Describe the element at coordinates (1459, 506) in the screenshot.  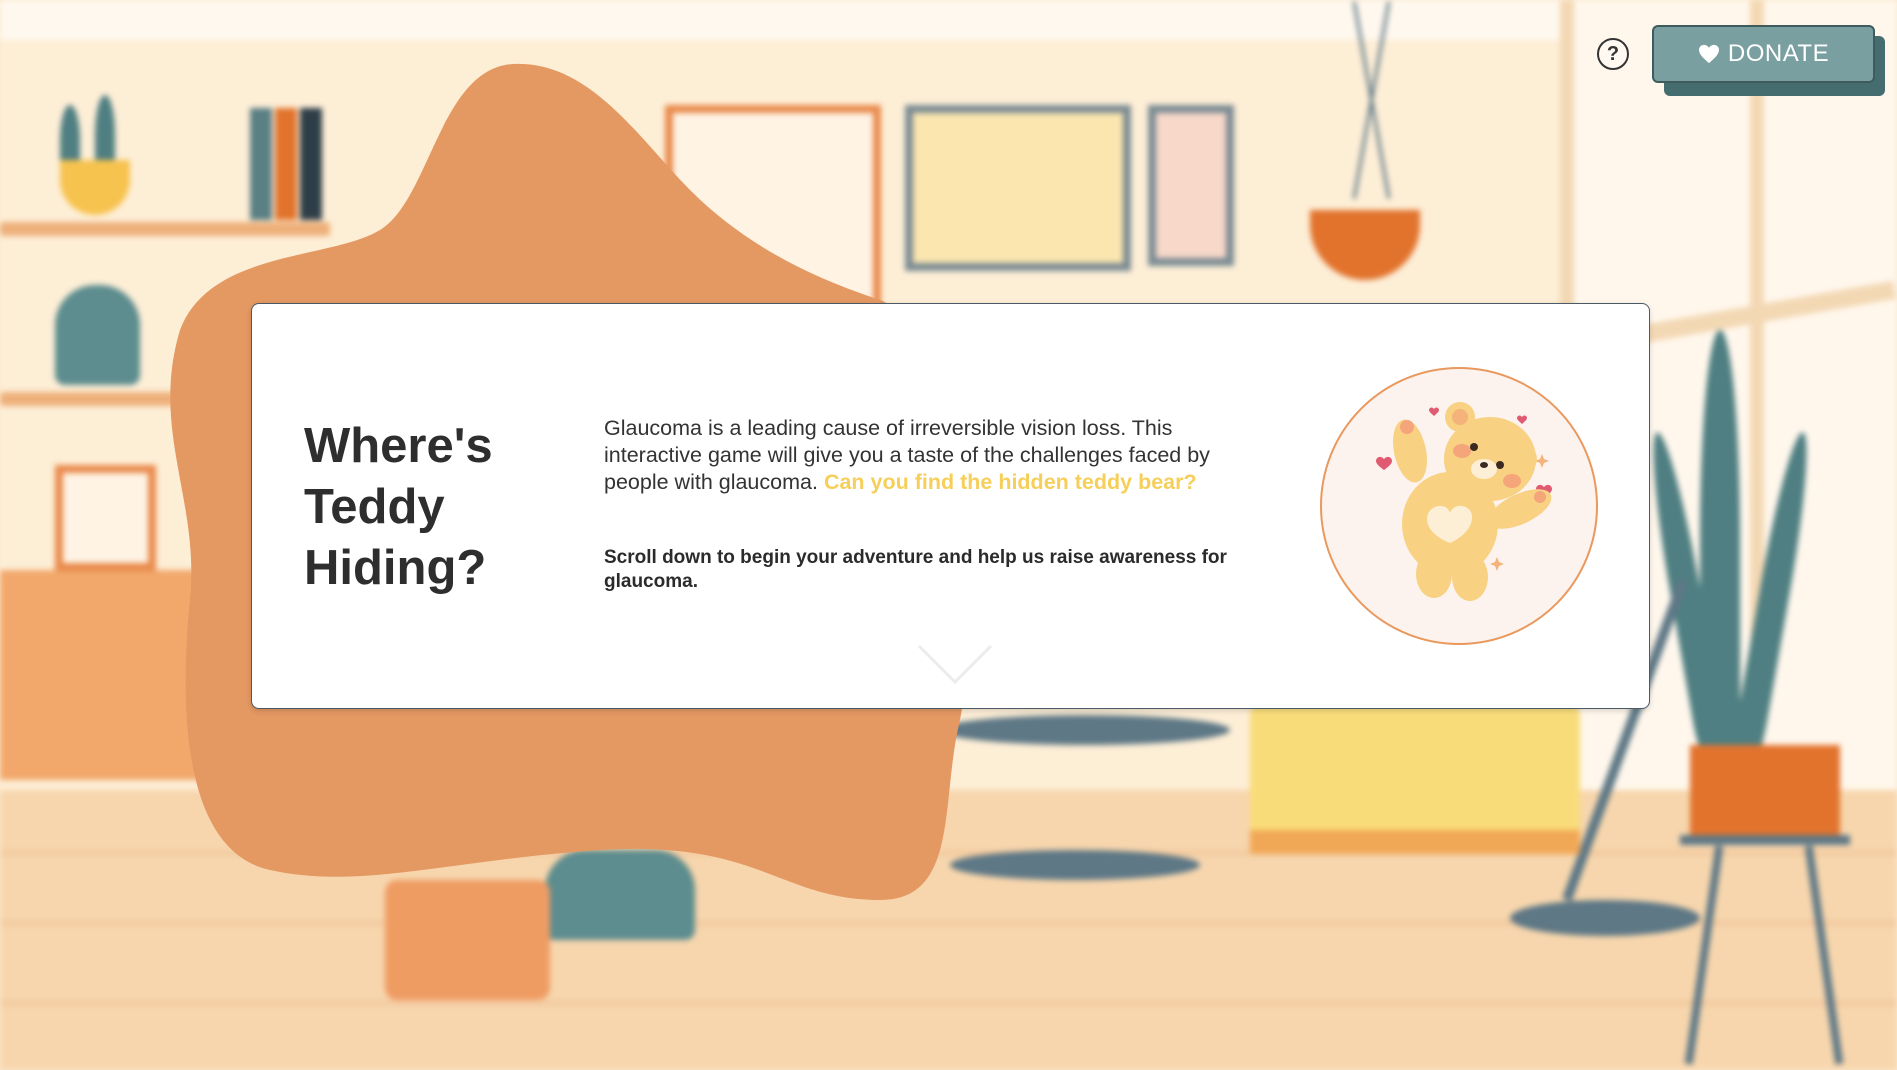
I see `teddy-bear-illustration` at that location.